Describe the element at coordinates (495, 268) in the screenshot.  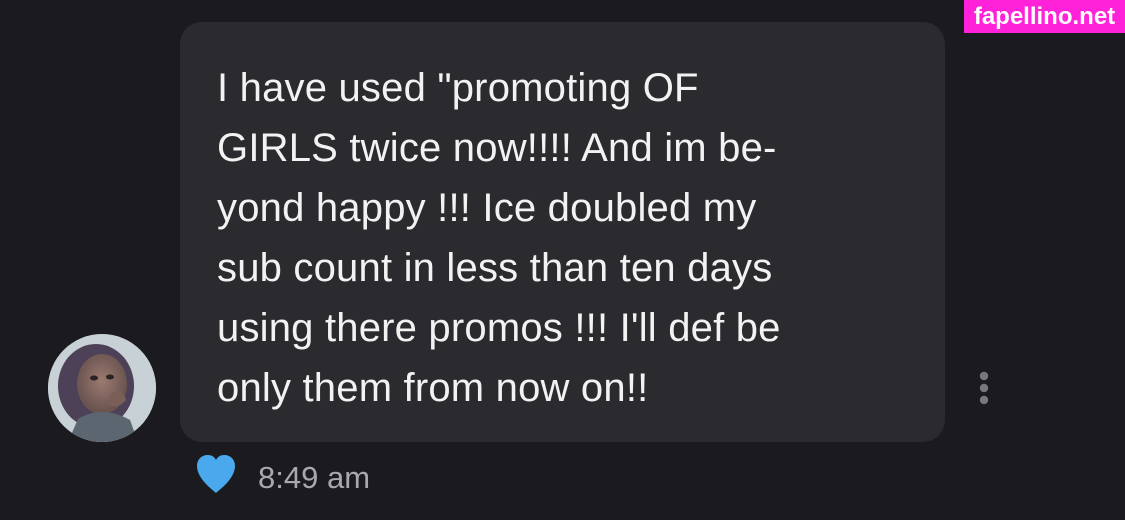
I see `message-line: sub count in less than ten days` at that location.